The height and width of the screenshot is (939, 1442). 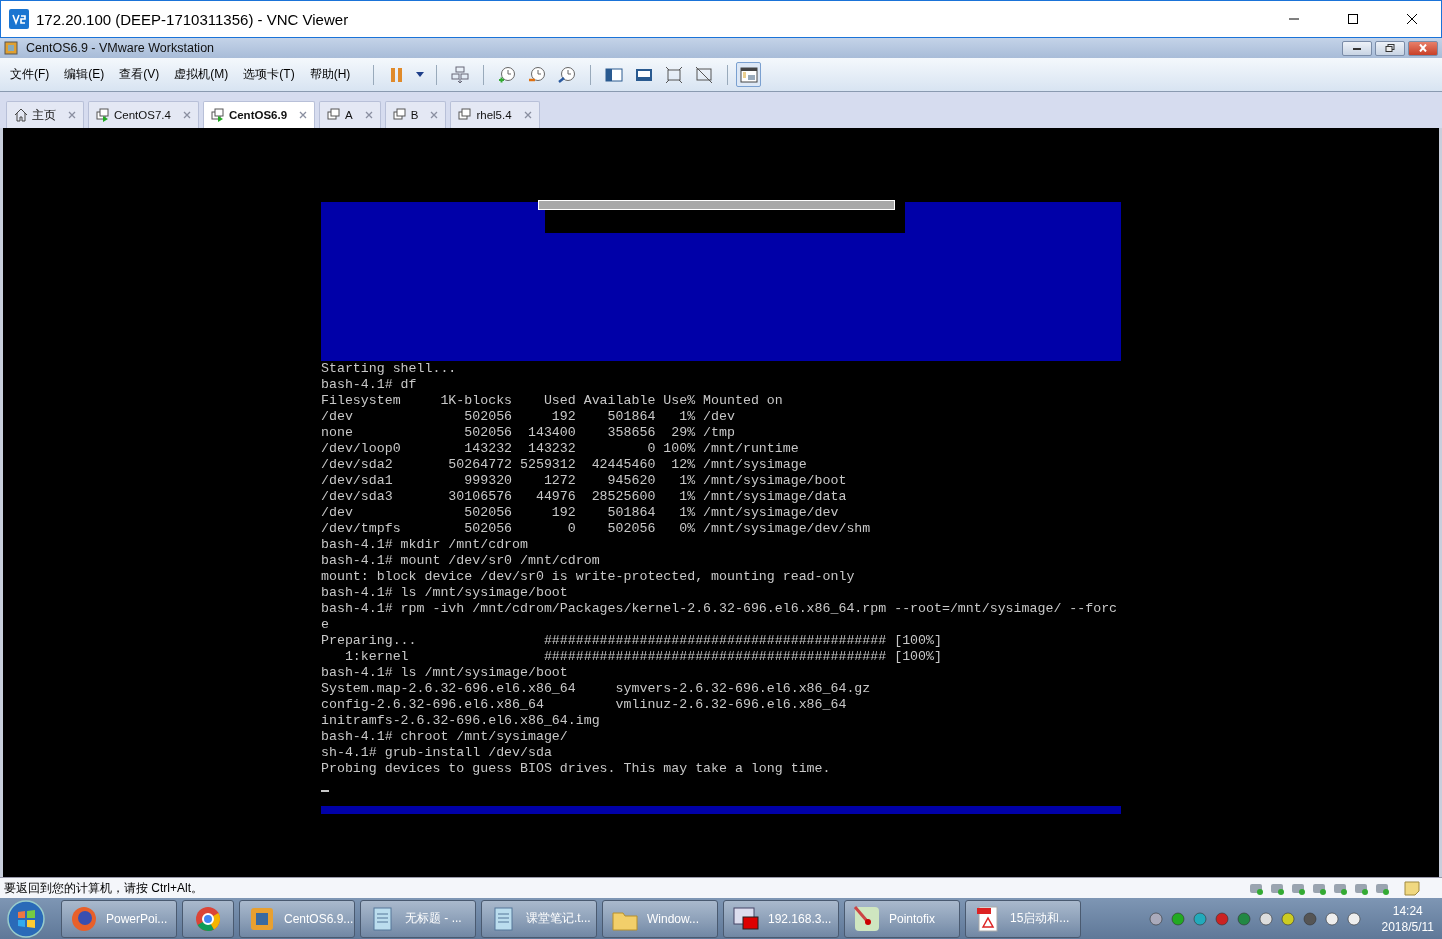 I want to click on tab: rhel5.4, so click(x=495, y=114).